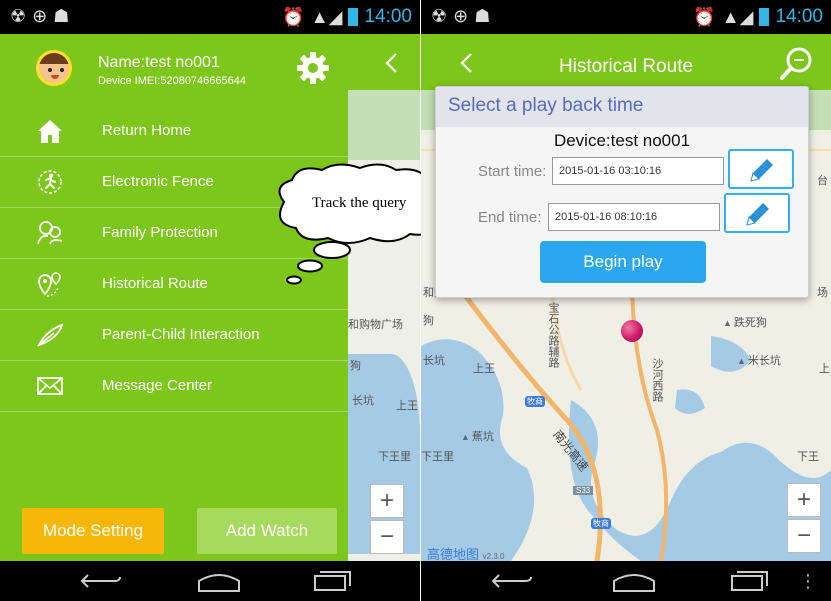 This screenshot has height=601, width=831. I want to click on android-nav-bar, so click(210, 581).